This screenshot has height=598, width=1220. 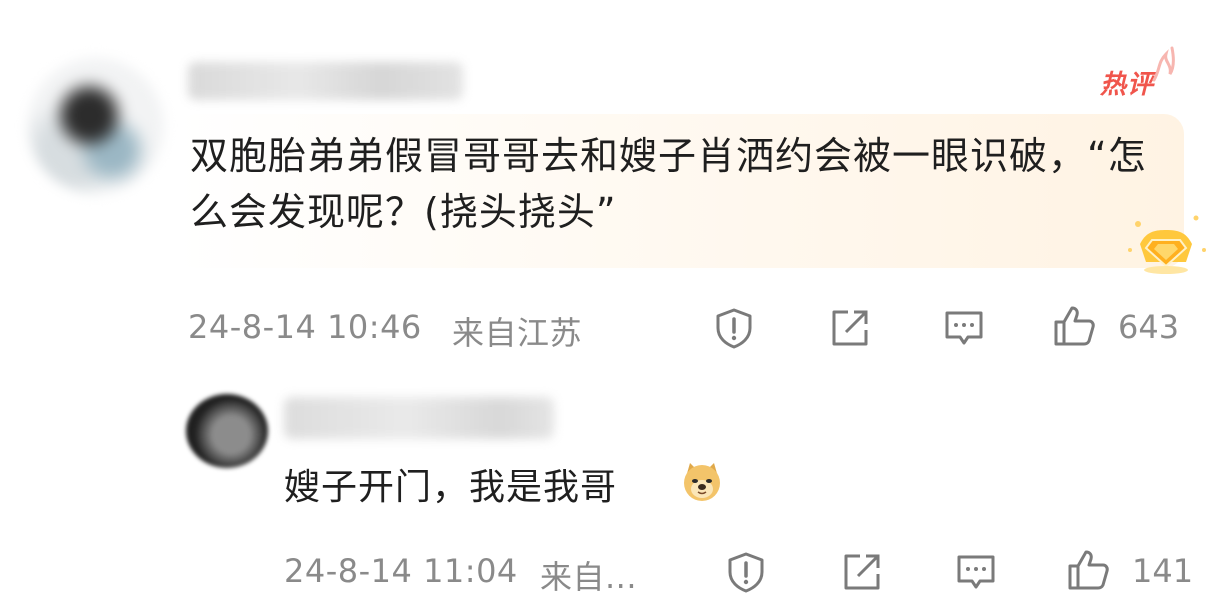 What do you see at coordinates (227, 431) in the screenshot?
I see `reply-avatar` at bounding box center [227, 431].